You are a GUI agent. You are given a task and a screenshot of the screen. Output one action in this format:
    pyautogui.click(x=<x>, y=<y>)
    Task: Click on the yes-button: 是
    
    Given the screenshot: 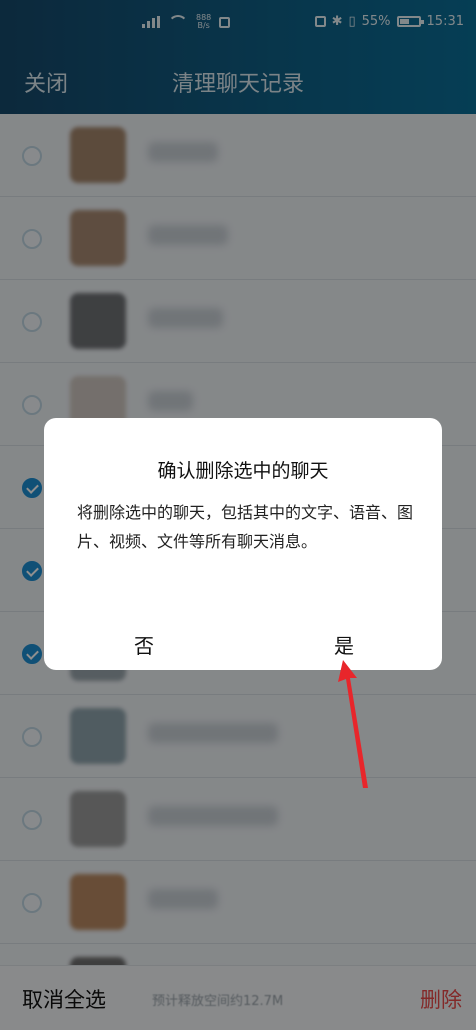 What is the action you would take?
    pyautogui.click(x=344, y=644)
    